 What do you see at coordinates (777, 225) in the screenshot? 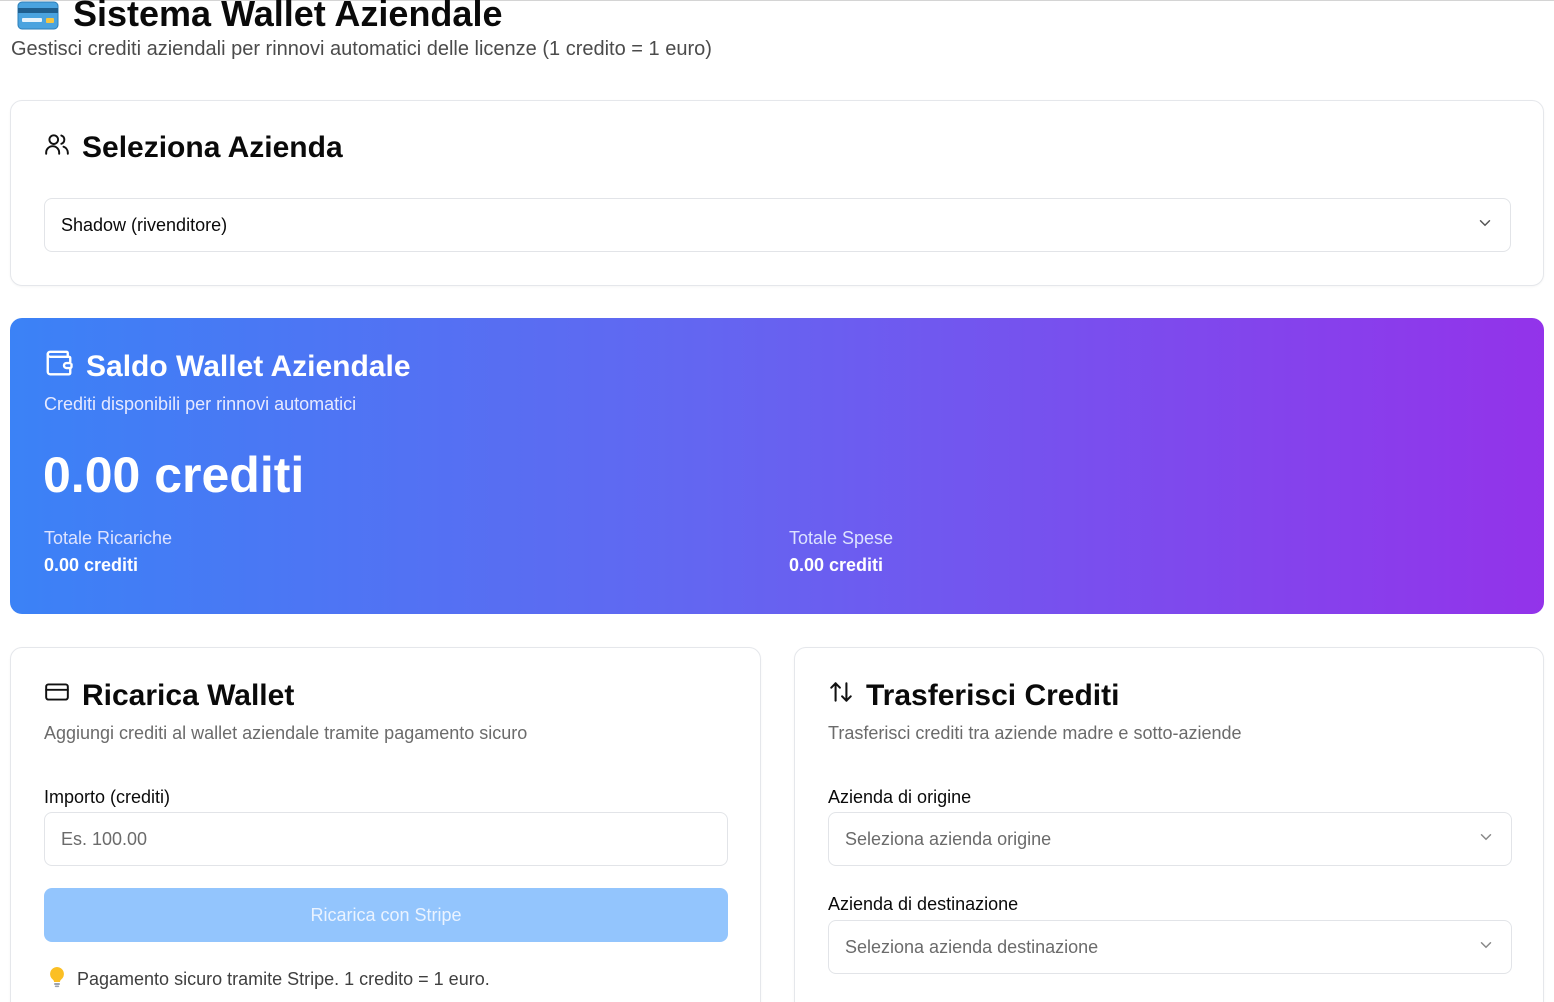
I see `company-select-dropdown: Shadow (rivenditore)` at bounding box center [777, 225].